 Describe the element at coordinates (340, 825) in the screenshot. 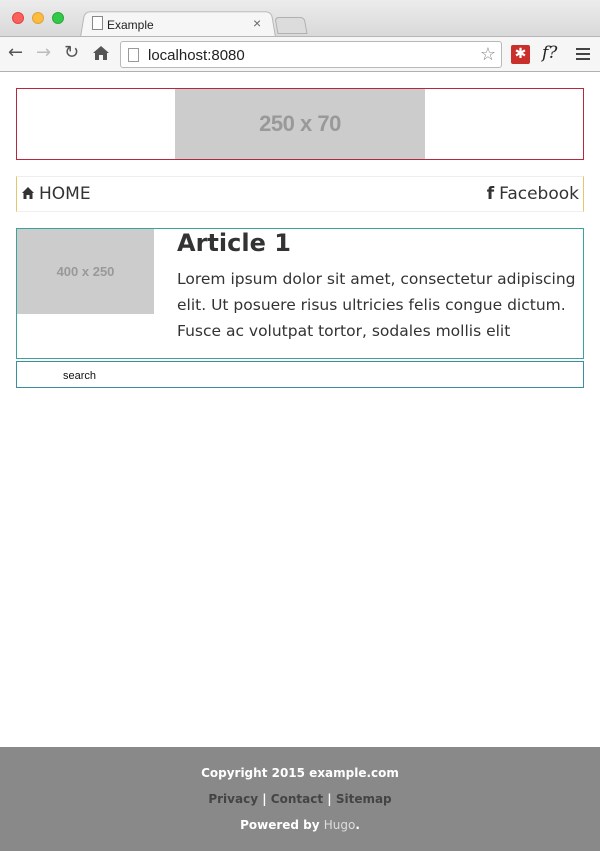

I see `powered-link-hugo: Hugo` at that location.